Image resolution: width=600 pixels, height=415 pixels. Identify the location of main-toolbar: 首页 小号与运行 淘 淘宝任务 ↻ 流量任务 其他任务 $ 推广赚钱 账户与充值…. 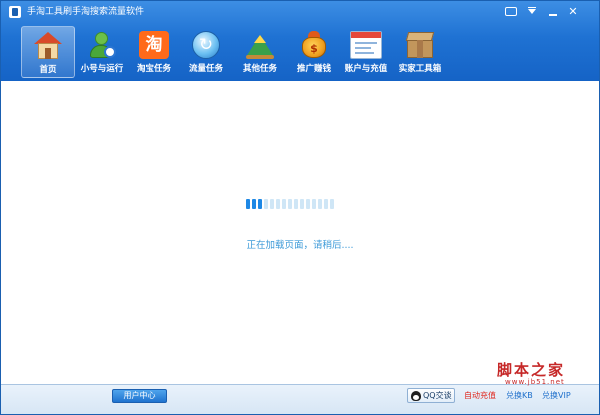
(300, 52).